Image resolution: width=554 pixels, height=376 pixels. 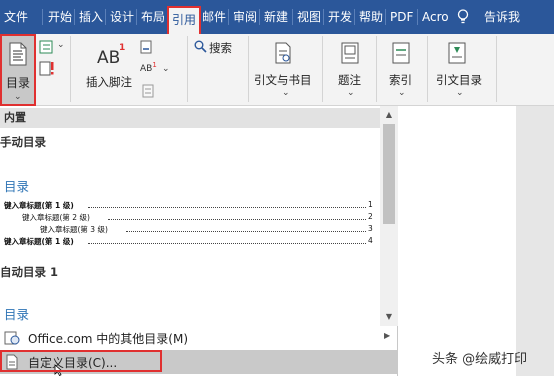 What do you see at coordinates (199, 338) in the screenshot?
I see `more-online-toc-menu-item: Office.com 中的其他目录(M) ▶` at bounding box center [199, 338].